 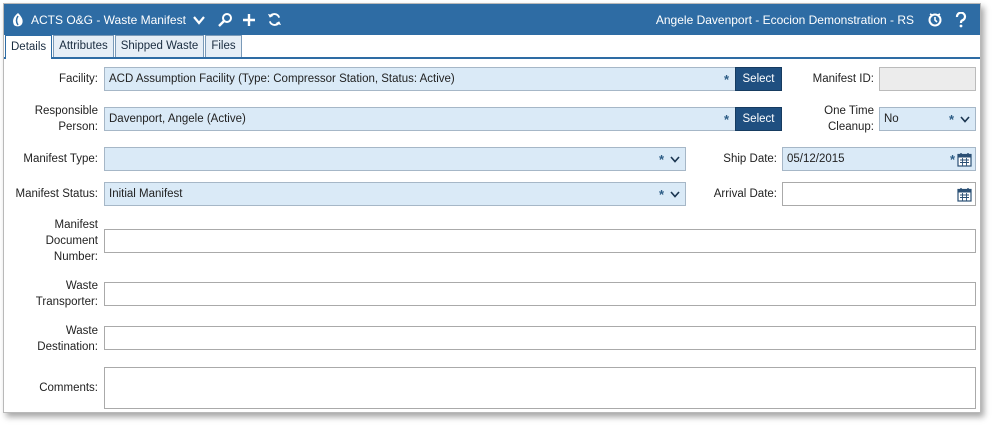 I want to click on arrival-date-label: Arrival Date:, so click(x=745, y=194).